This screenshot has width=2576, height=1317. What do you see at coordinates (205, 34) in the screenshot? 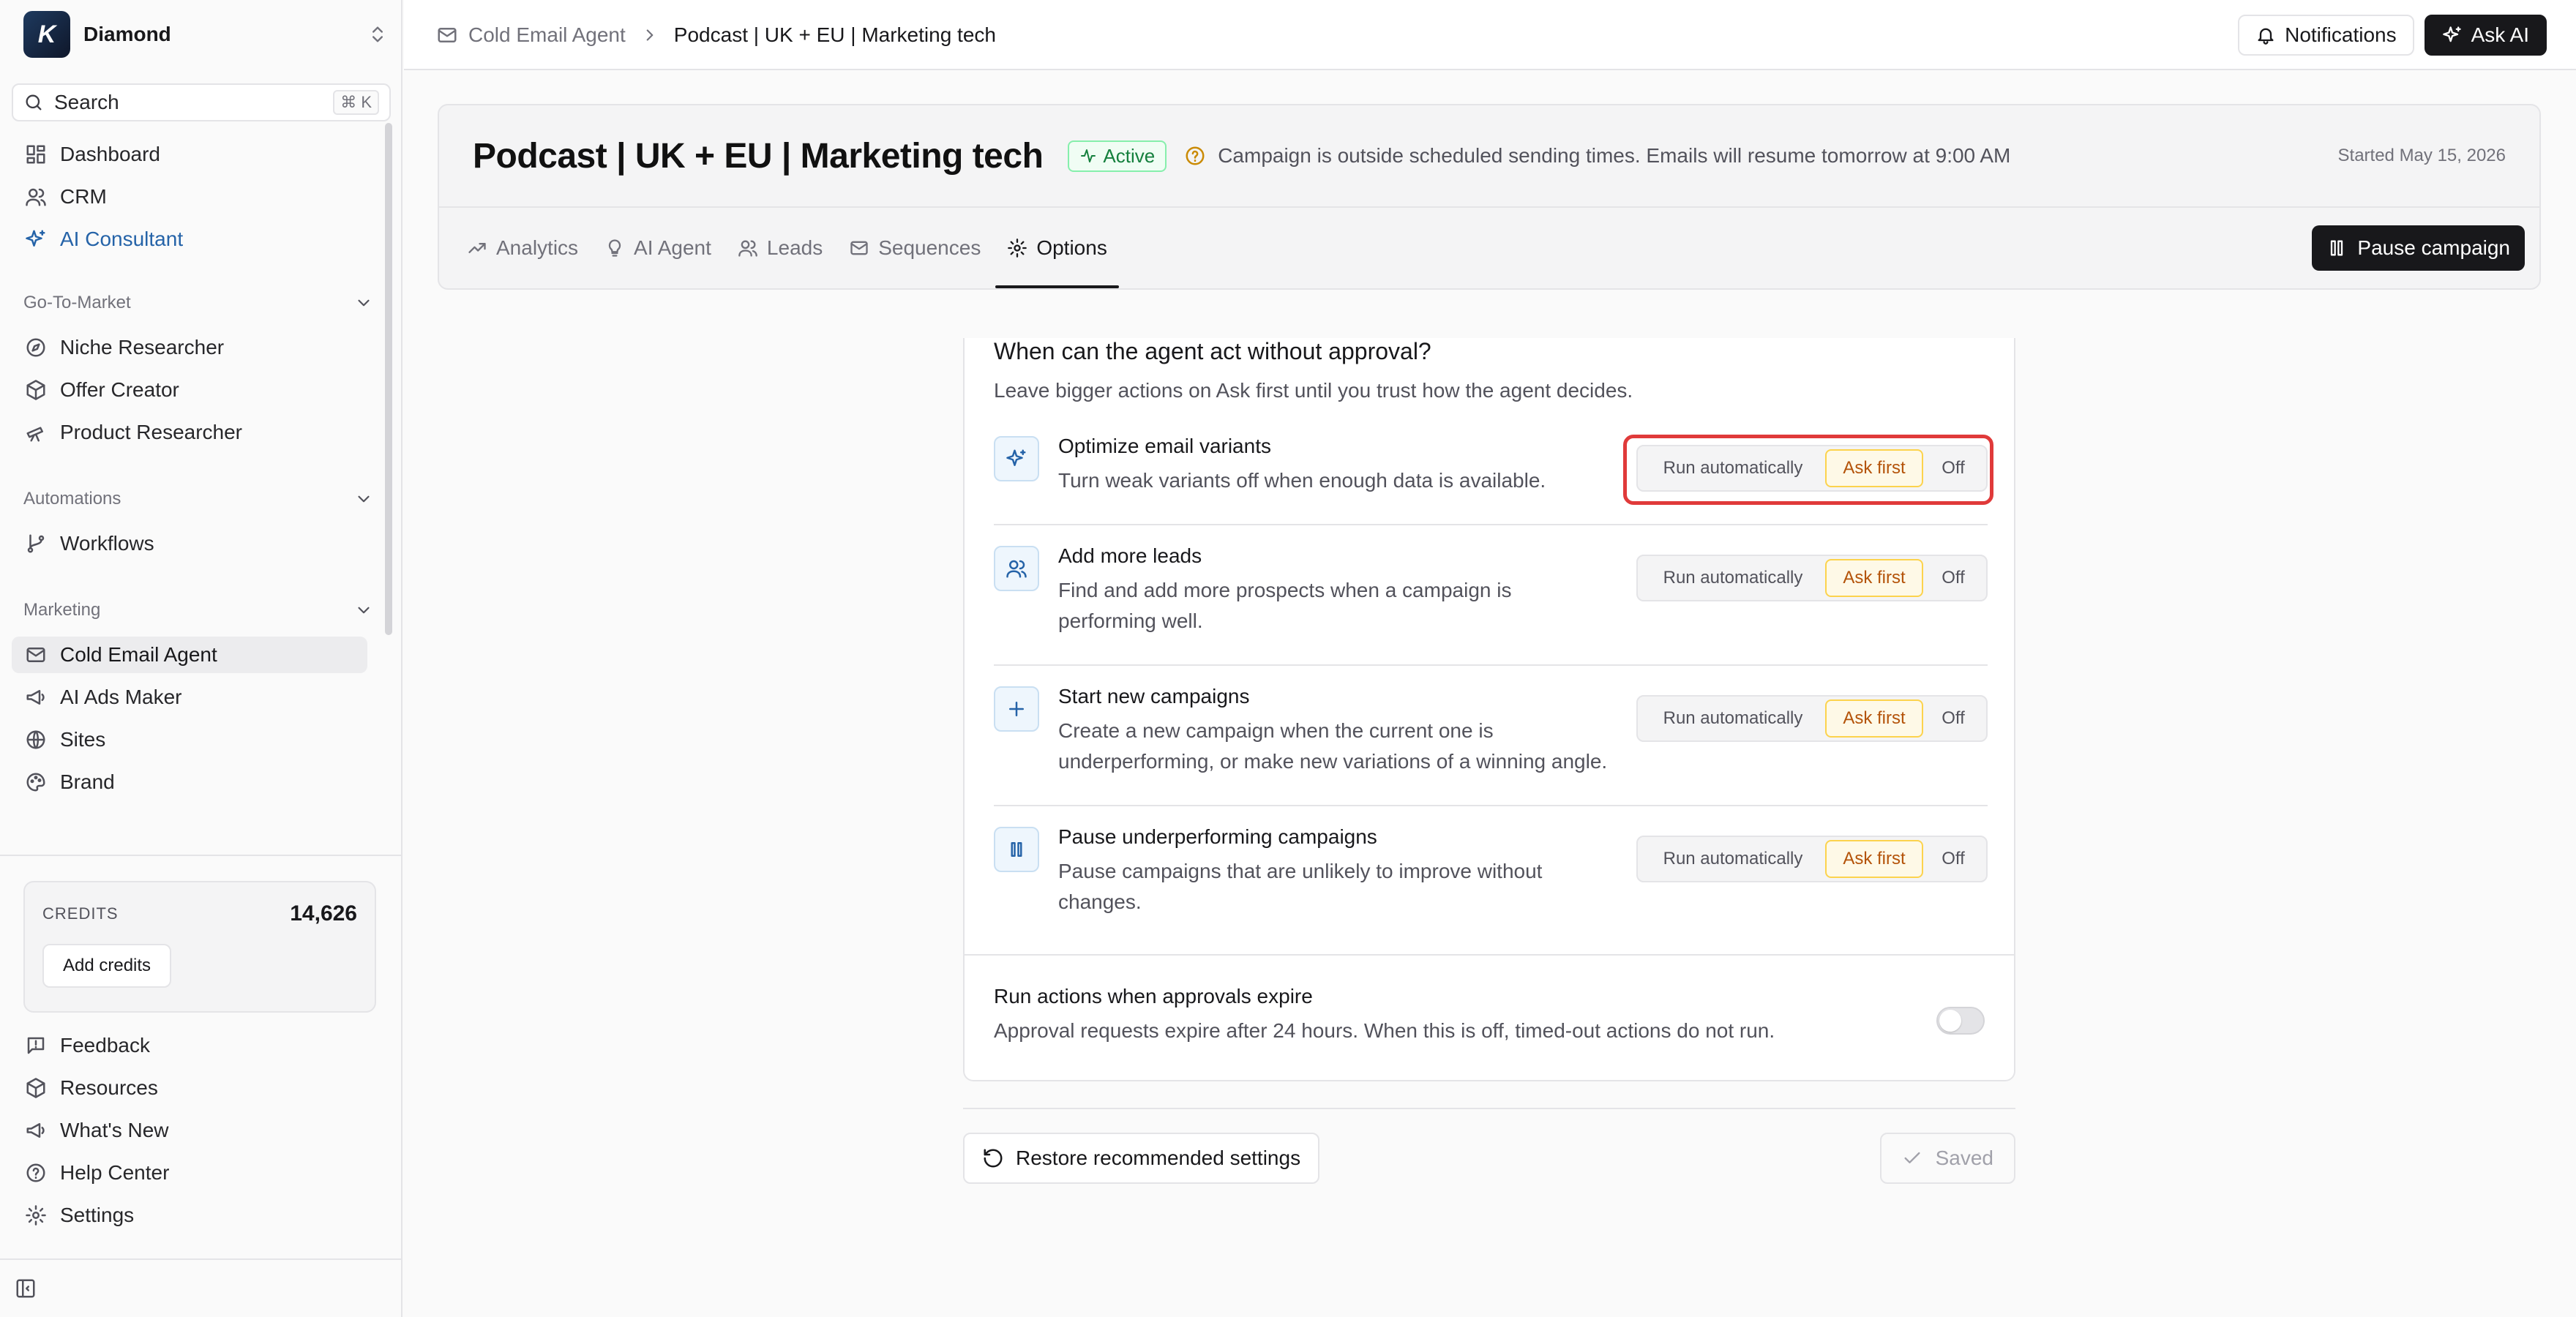
I see `workspace-switcher: K Diamond` at bounding box center [205, 34].